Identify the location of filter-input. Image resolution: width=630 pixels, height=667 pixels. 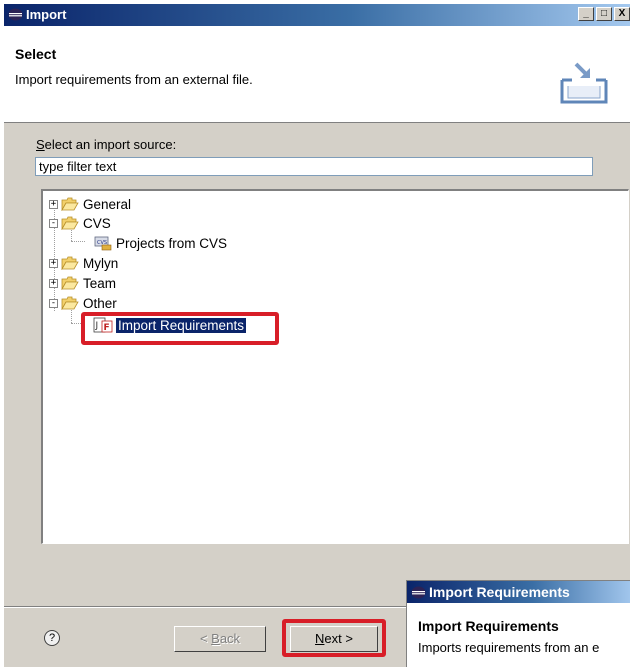
(314, 166).